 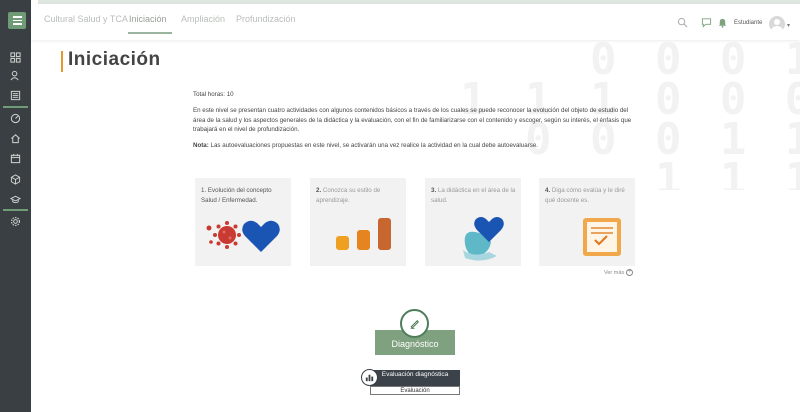 I want to click on ver-mas-link: Ver más +, so click(x=619, y=272).